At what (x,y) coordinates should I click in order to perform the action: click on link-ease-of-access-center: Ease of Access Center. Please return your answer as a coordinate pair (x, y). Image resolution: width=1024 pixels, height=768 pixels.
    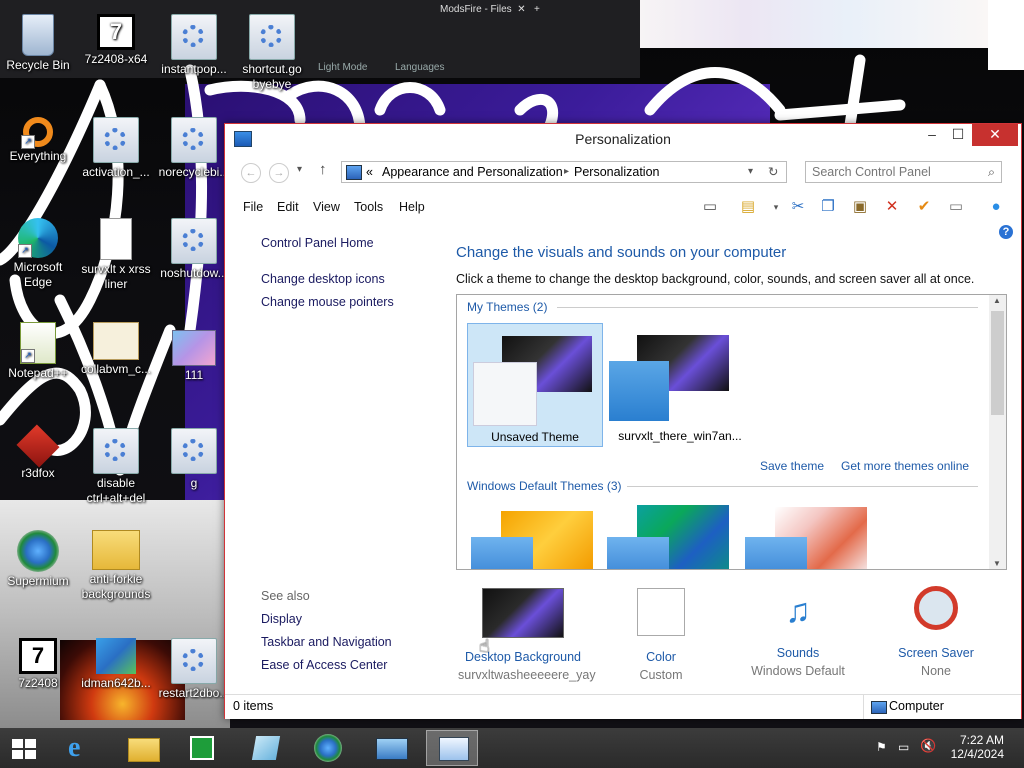
    Looking at the image, I should click on (324, 665).